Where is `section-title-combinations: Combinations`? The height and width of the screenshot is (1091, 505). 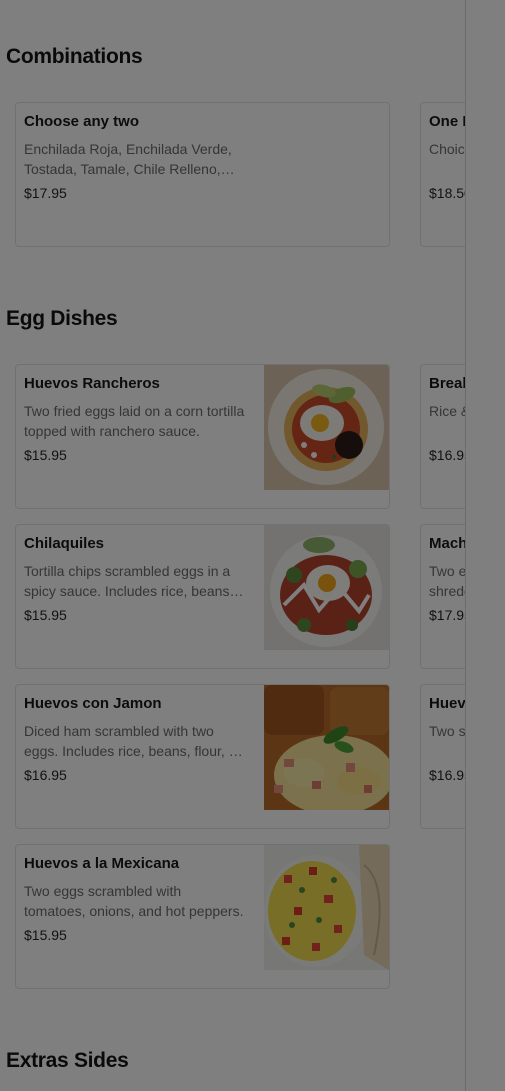
section-title-combinations: Combinations is located at coordinates (74, 56).